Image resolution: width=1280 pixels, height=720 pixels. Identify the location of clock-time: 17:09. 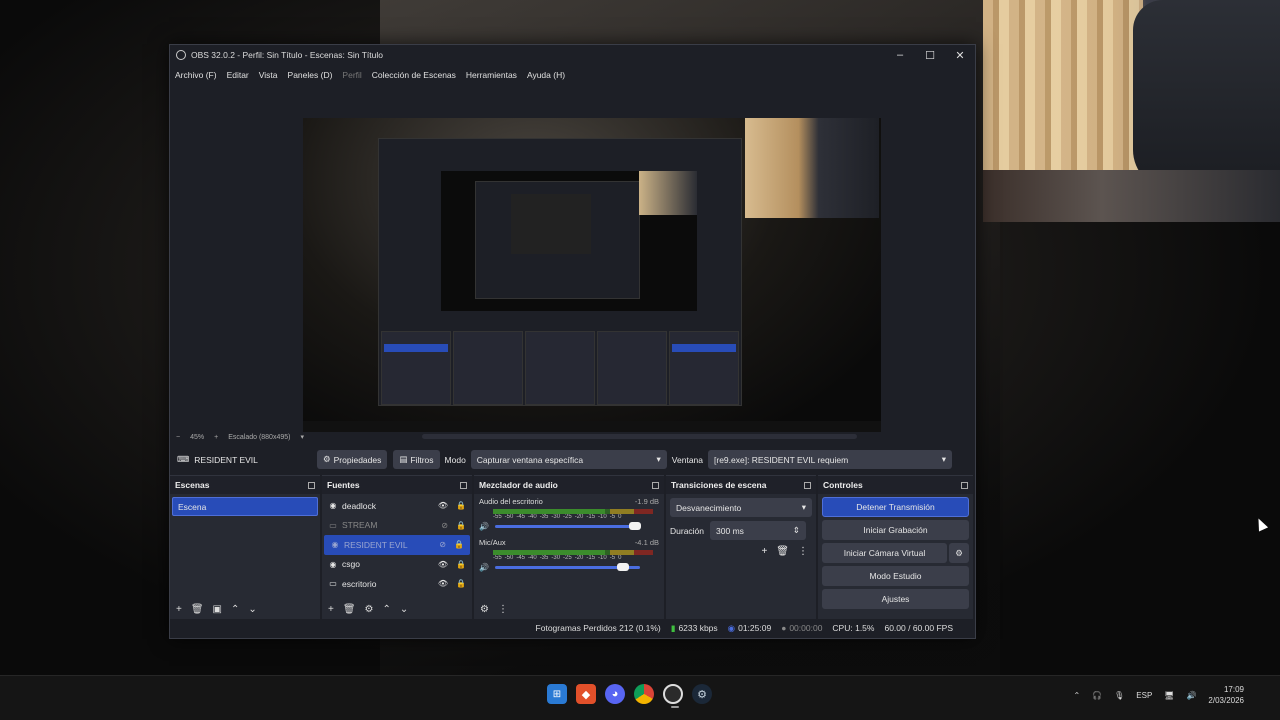
(1233, 689).